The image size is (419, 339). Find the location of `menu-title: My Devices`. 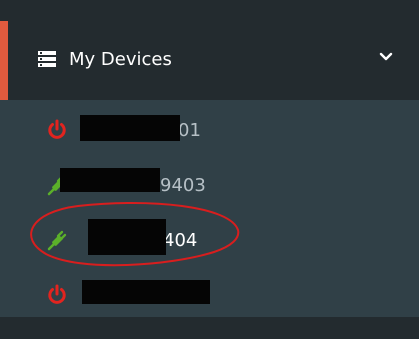

menu-title: My Devices is located at coordinates (120, 59).